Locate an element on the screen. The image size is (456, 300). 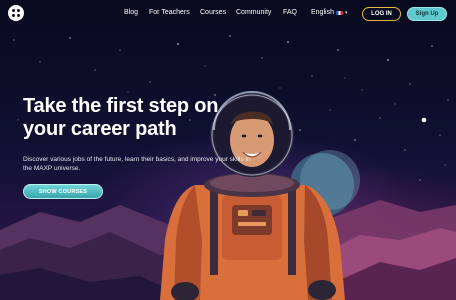
chevron-down-icon: ▾ is located at coordinates (346, 12).